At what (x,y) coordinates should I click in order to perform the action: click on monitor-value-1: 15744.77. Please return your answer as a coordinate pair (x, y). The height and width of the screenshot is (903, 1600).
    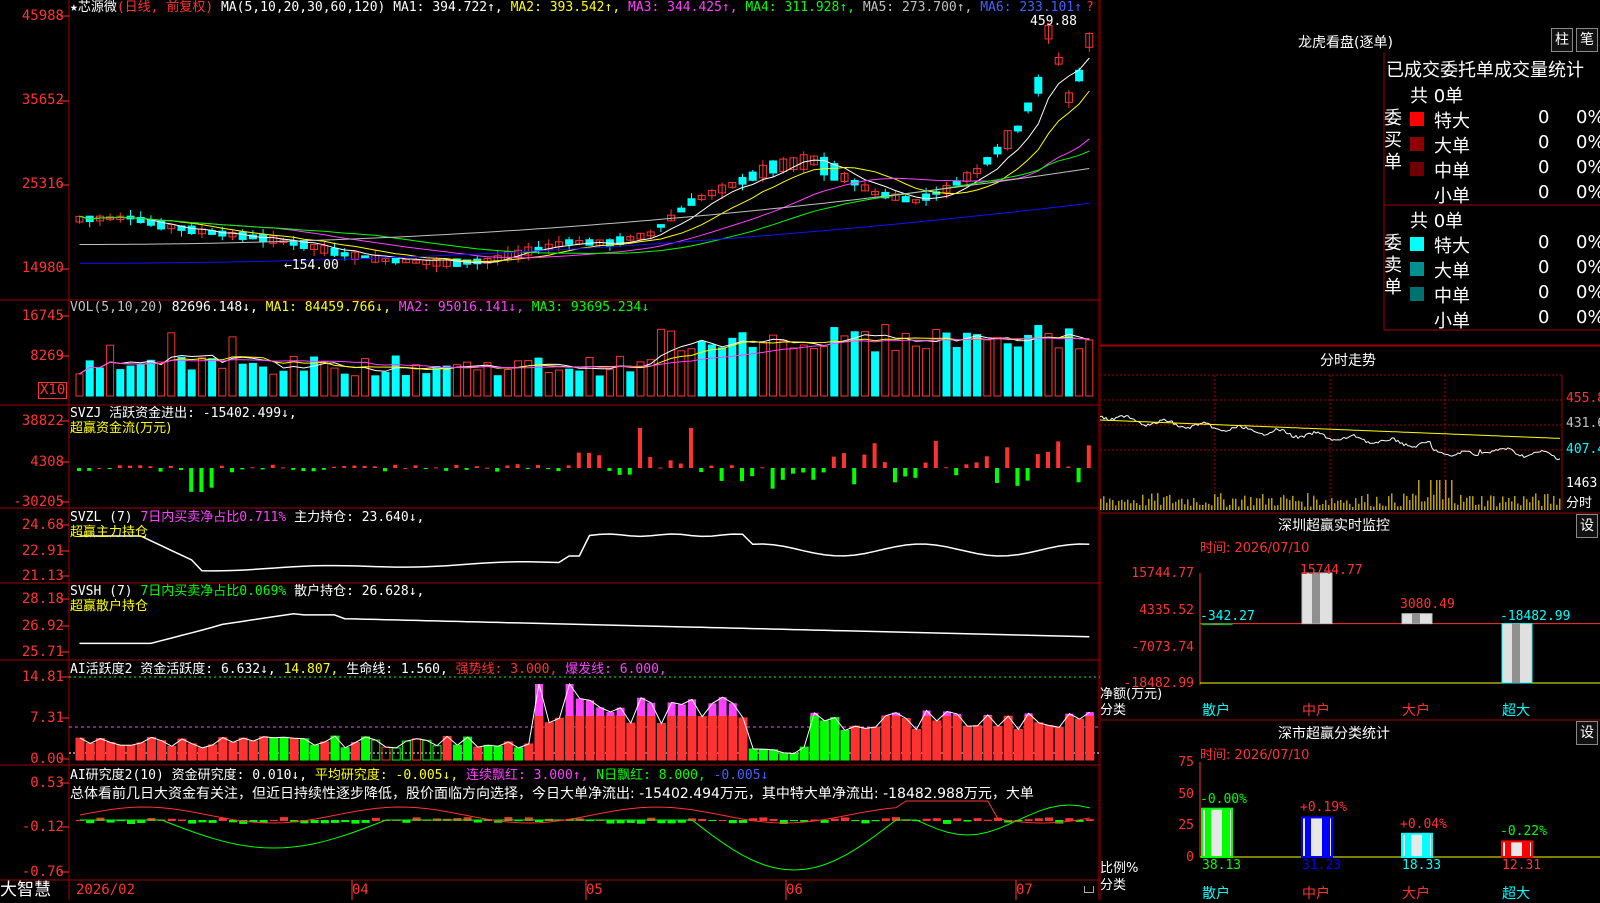
    Looking at the image, I should click on (1331, 570).